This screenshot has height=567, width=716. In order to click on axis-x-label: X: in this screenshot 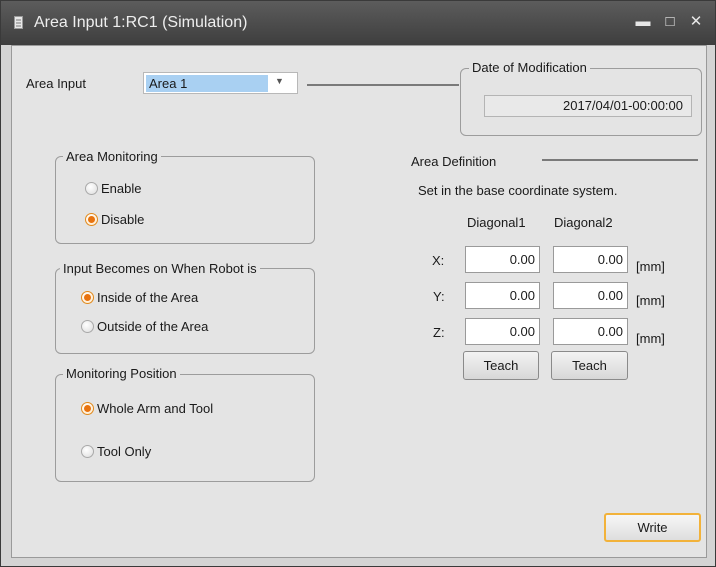, I will do `click(438, 260)`.